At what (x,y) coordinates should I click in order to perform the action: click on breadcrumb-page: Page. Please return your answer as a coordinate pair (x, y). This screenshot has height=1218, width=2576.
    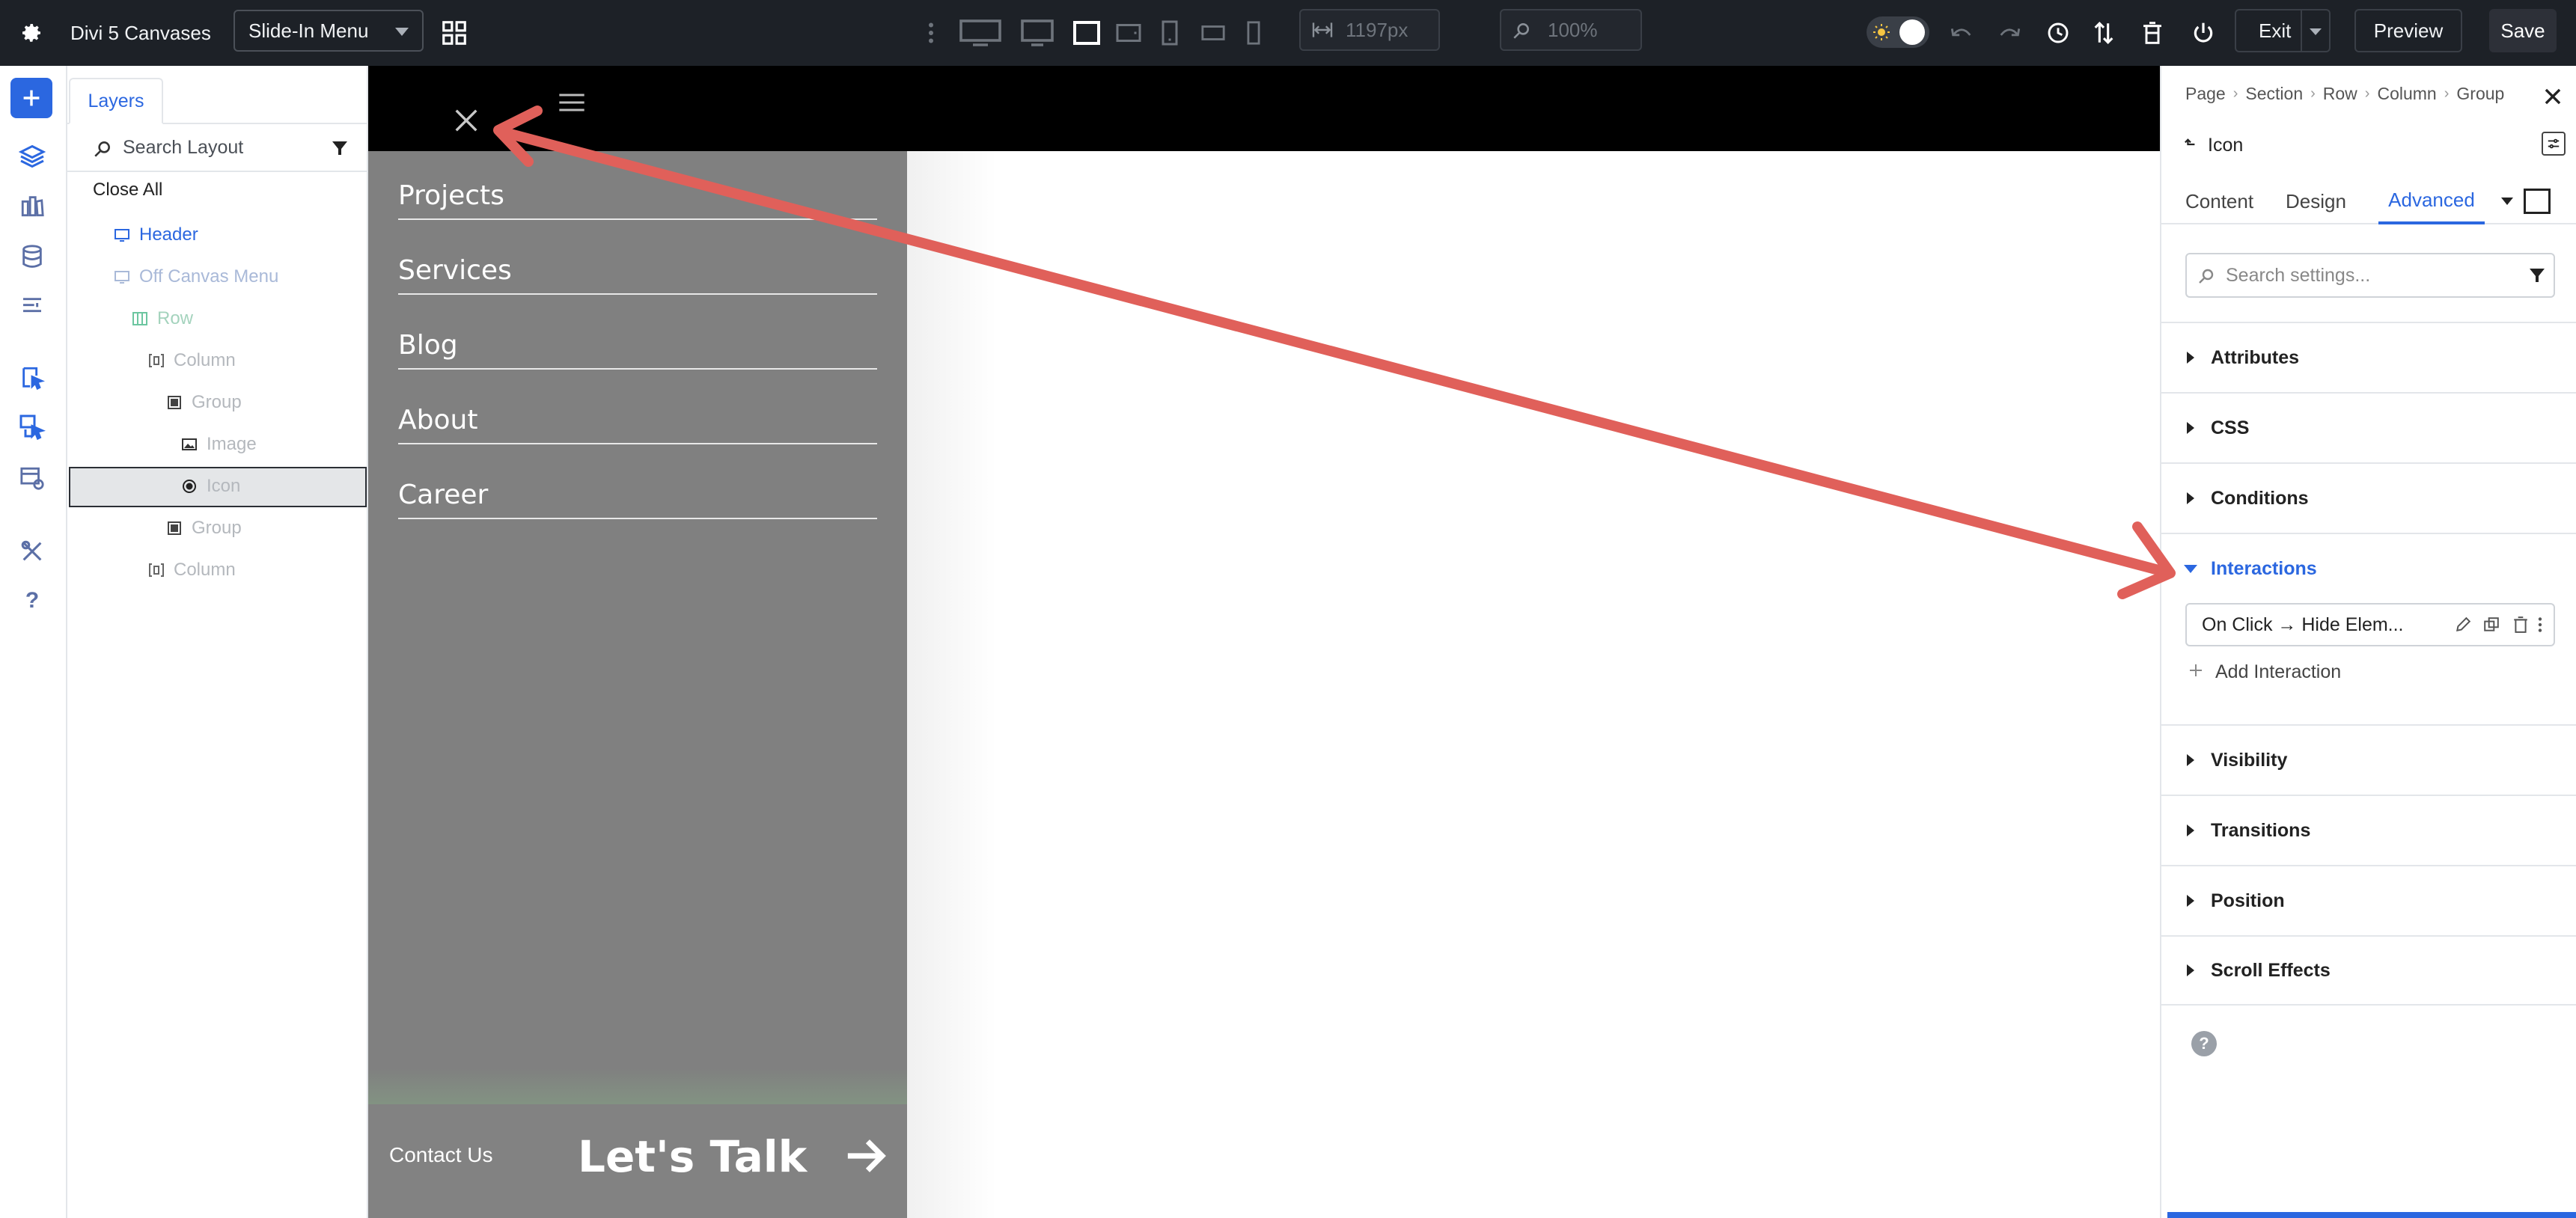
    Looking at the image, I should click on (2205, 94).